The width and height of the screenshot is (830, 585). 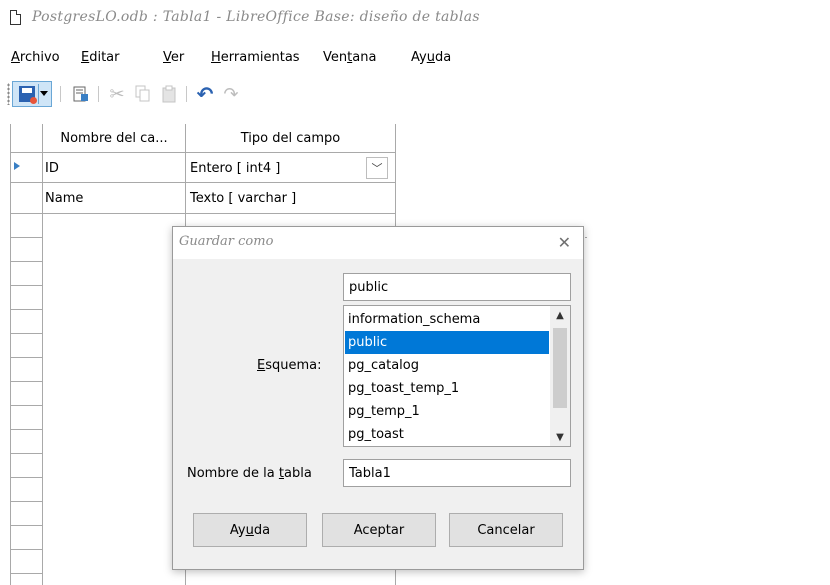 What do you see at coordinates (431, 57) in the screenshot?
I see `menu-ayuda: Ayuda` at bounding box center [431, 57].